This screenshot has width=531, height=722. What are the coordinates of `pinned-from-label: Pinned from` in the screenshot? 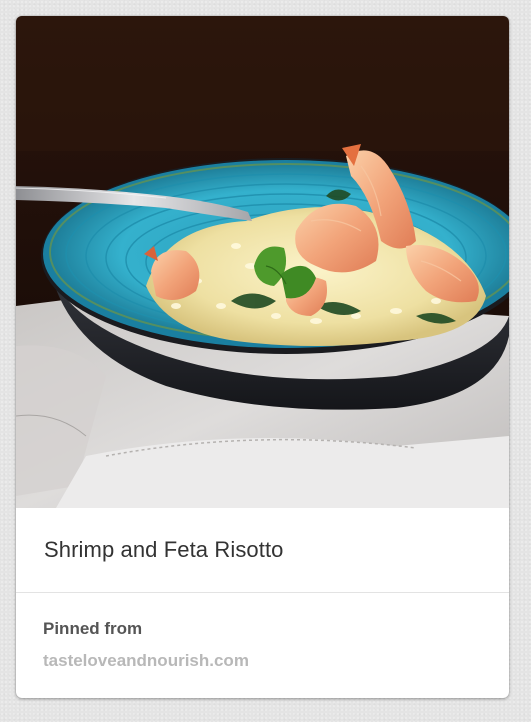 It's located at (93, 628).